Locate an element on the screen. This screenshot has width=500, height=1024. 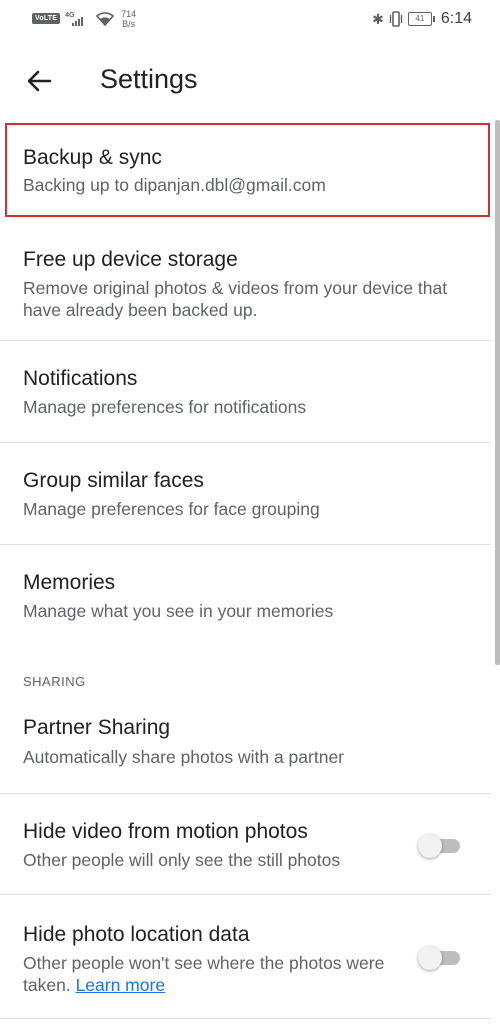
wifi-icon is located at coordinates (105, 19).